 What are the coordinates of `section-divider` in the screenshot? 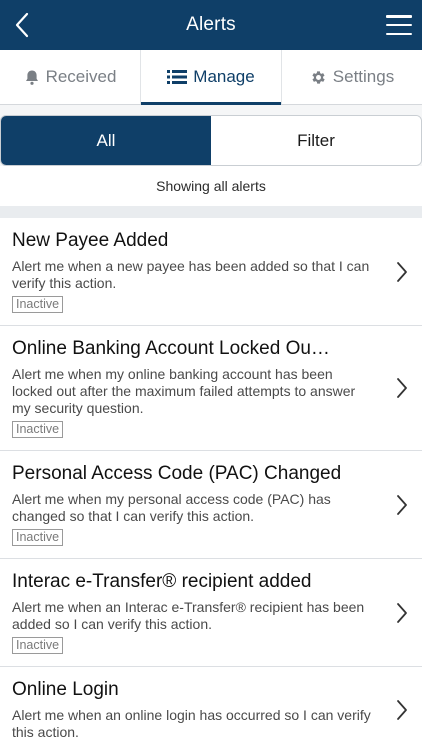 It's located at (211, 212).